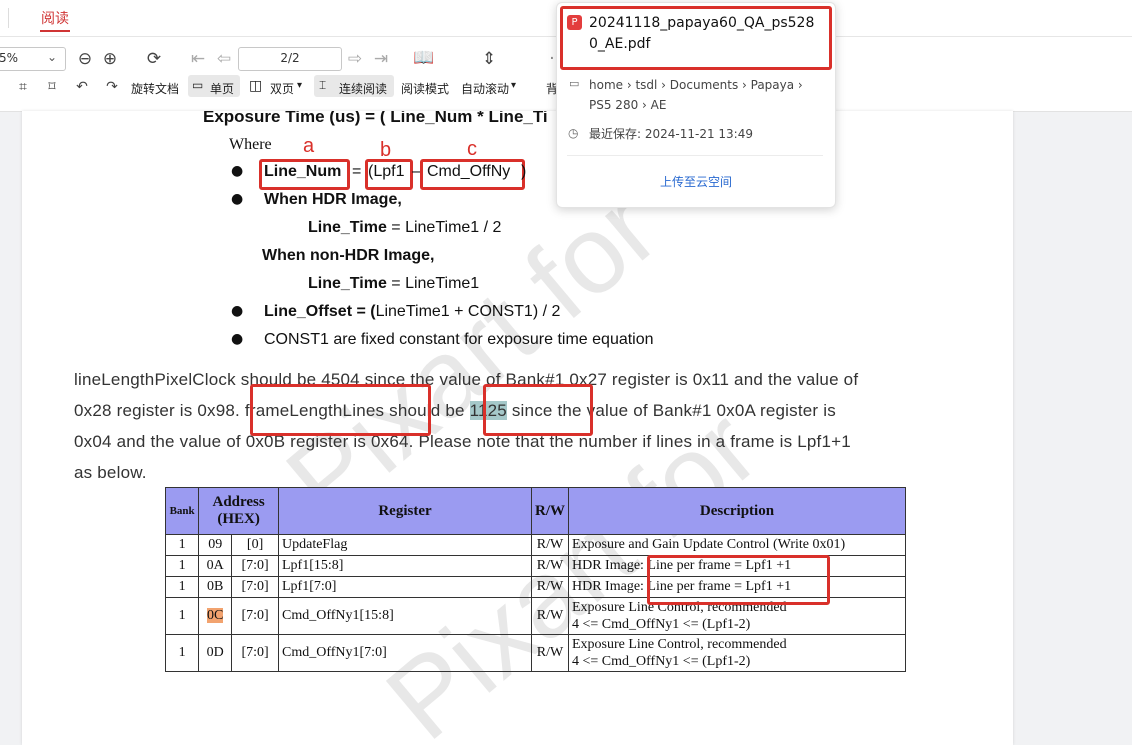  What do you see at coordinates (85, 59) in the screenshot?
I see `zoom-out-icon: ⊖` at bounding box center [85, 59].